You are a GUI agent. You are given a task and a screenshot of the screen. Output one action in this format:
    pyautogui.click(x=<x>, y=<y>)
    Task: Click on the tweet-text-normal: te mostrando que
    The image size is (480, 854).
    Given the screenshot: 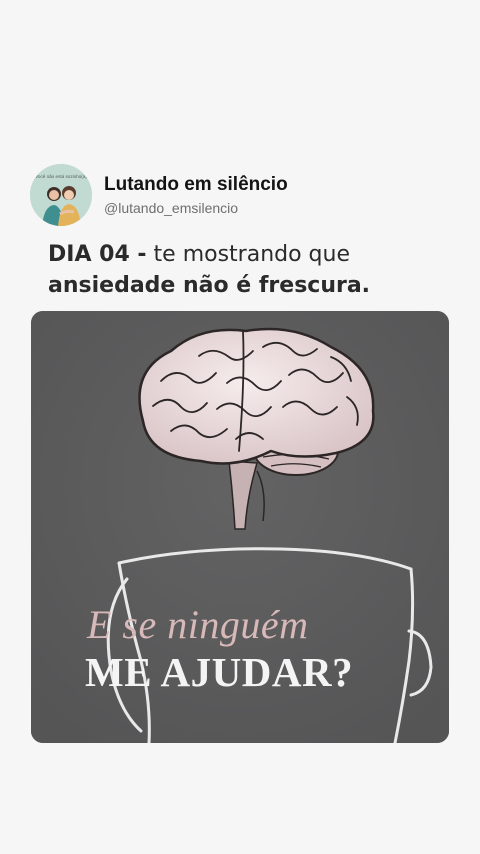 What is the action you would take?
    pyautogui.click(x=248, y=254)
    